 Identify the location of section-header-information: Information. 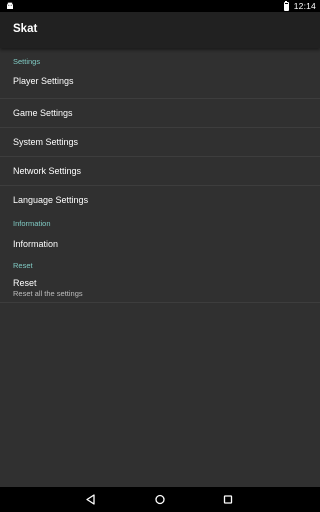
(32, 223).